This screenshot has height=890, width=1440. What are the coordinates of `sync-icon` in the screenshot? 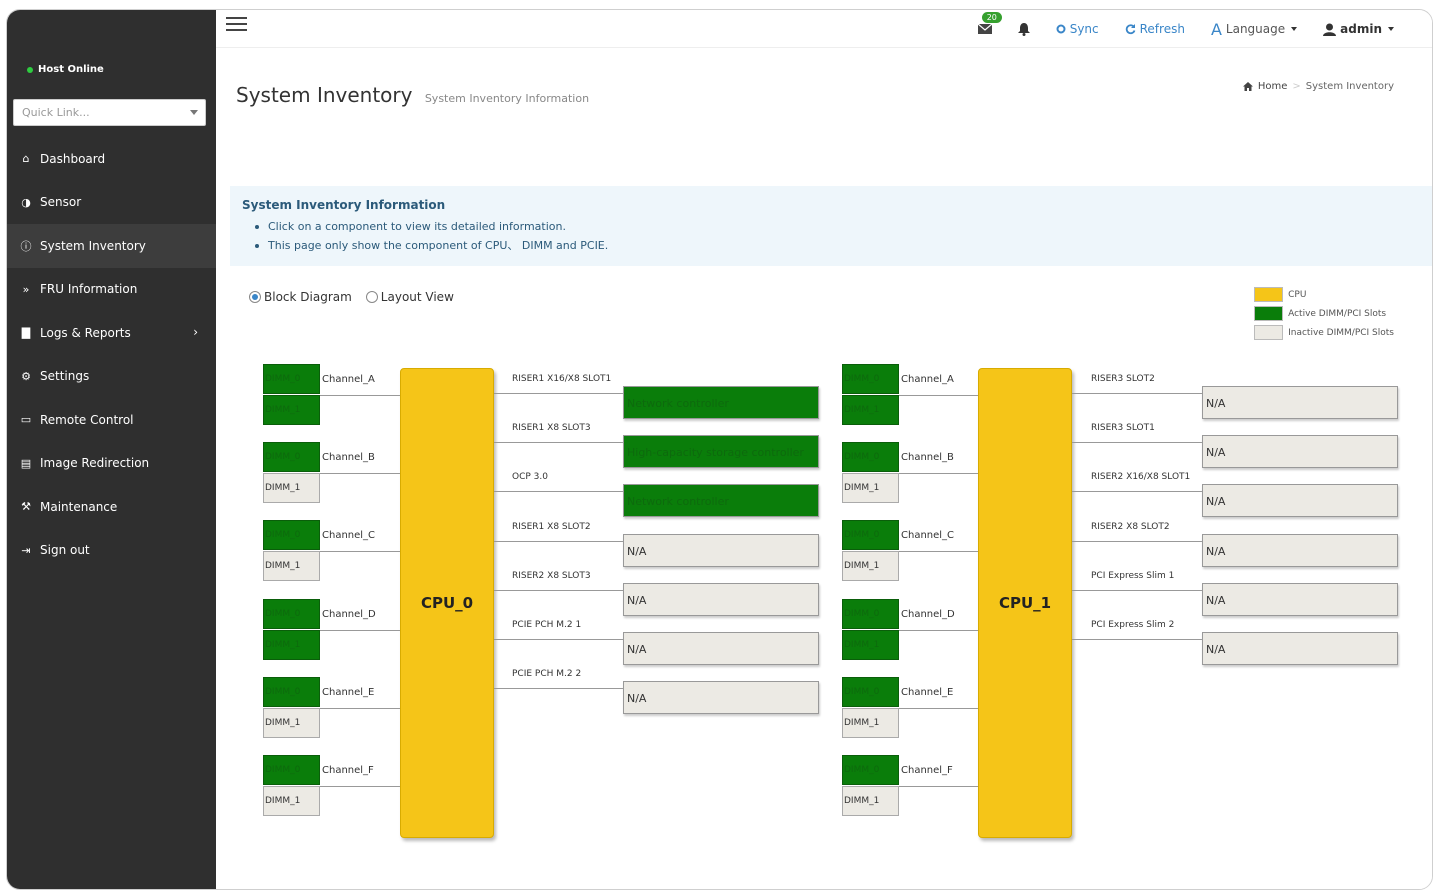 It's located at (1061, 29).